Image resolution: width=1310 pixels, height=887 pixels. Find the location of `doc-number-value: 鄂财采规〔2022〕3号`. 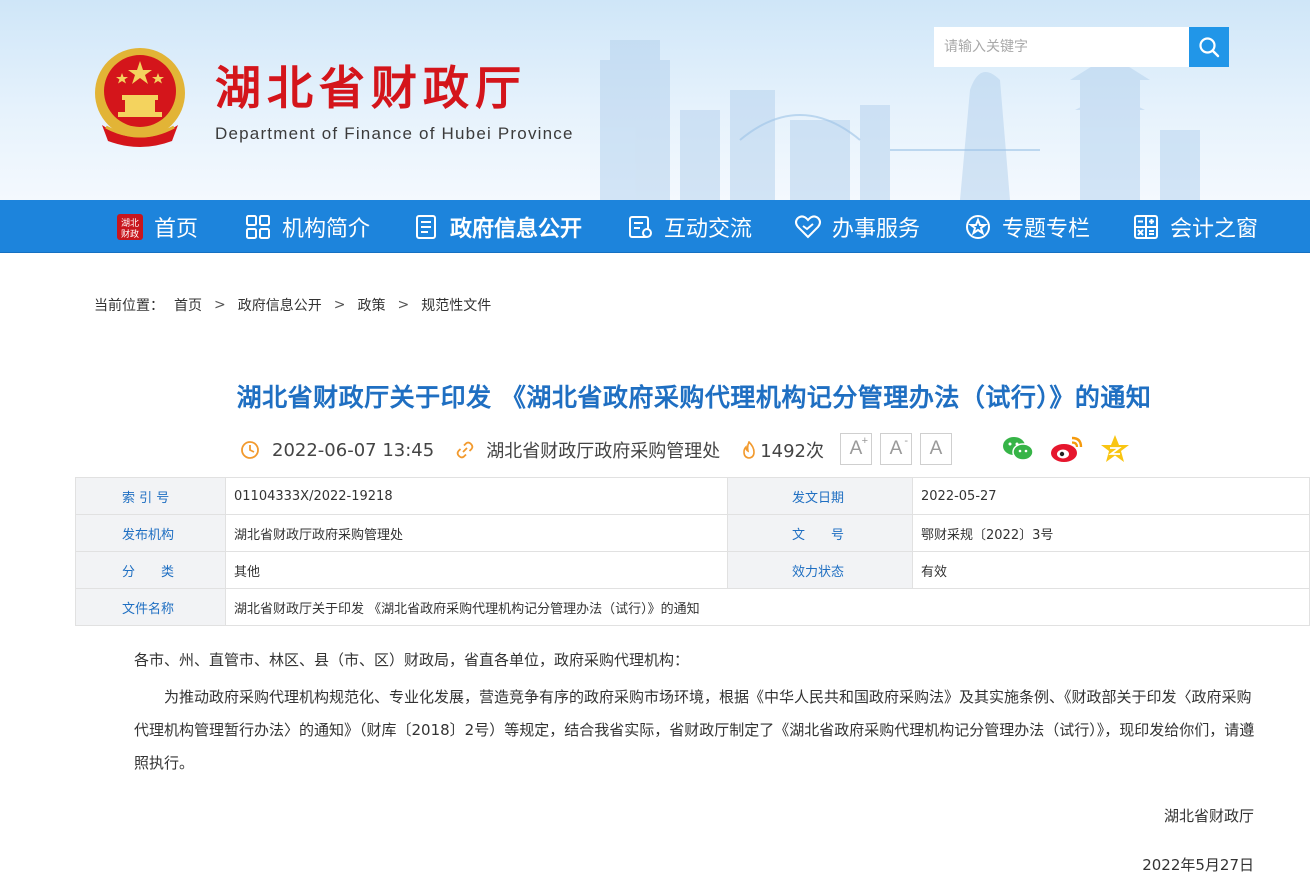

doc-number-value: 鄂财采规〔2022〕3号 is located at coordinates (1111, 533).